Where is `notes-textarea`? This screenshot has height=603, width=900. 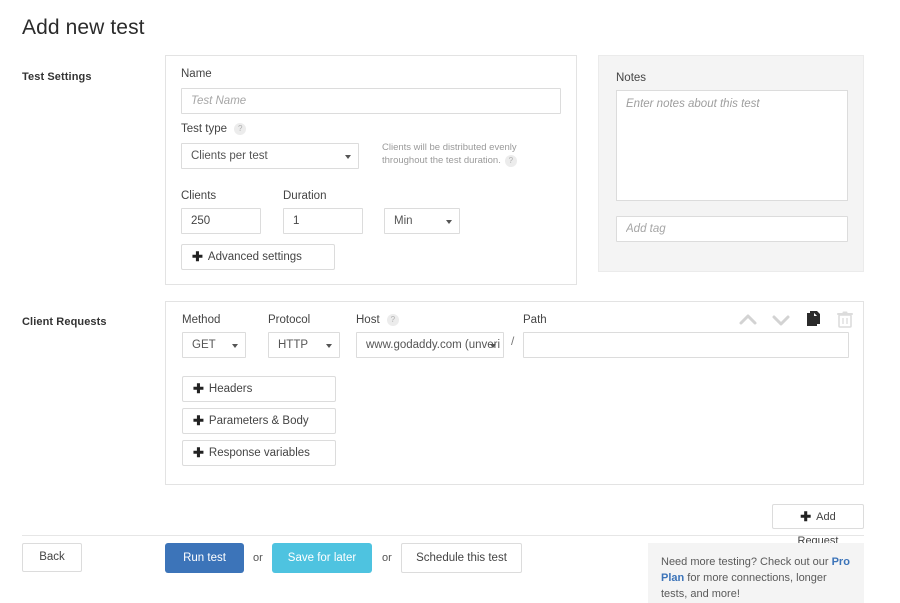 notes-textarea is located at coordinates (732, 145).